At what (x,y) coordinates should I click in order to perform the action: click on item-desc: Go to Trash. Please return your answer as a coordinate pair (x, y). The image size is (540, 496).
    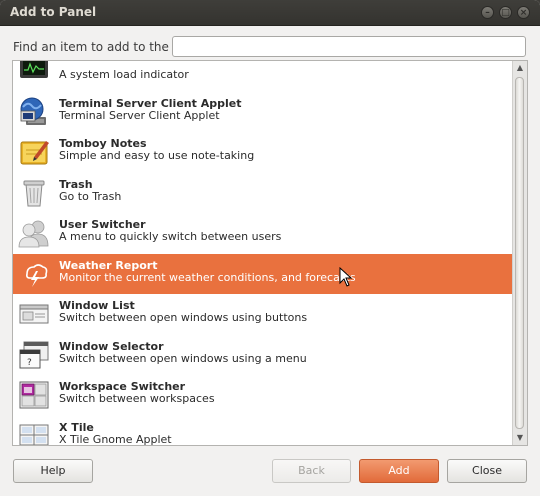
    Looking at the image, I should click on (90, 196).